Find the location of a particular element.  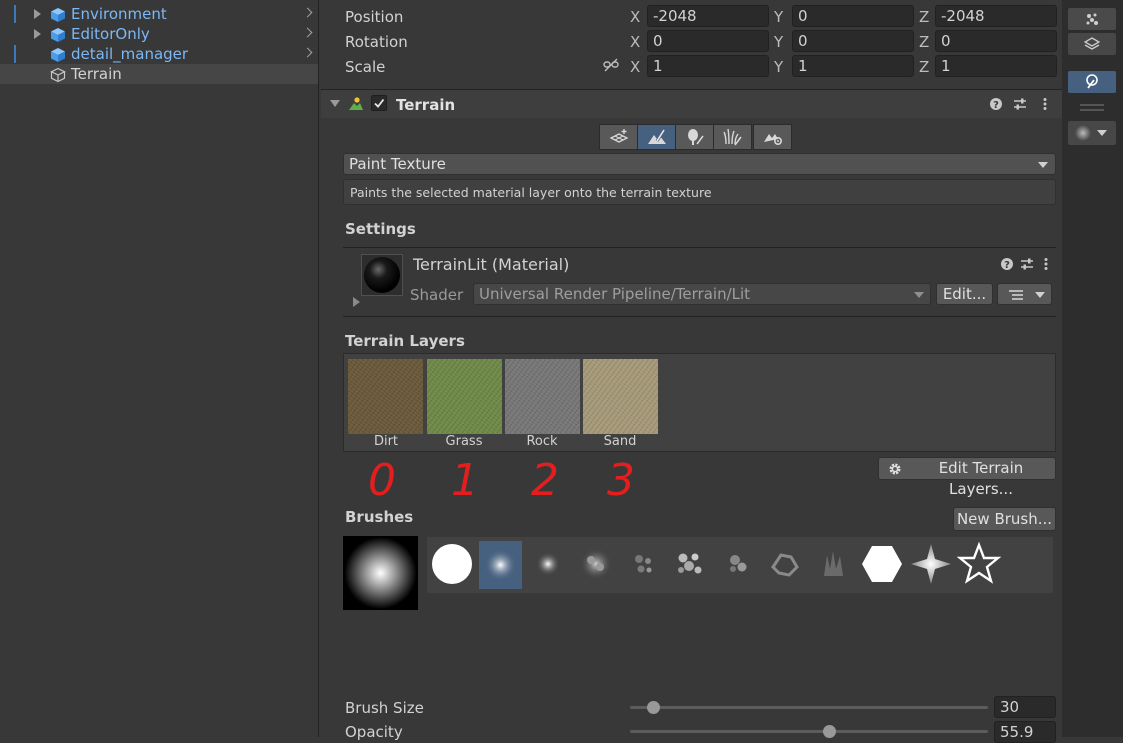

brush-soft-circle-icon is located at coordinates (500, 565).